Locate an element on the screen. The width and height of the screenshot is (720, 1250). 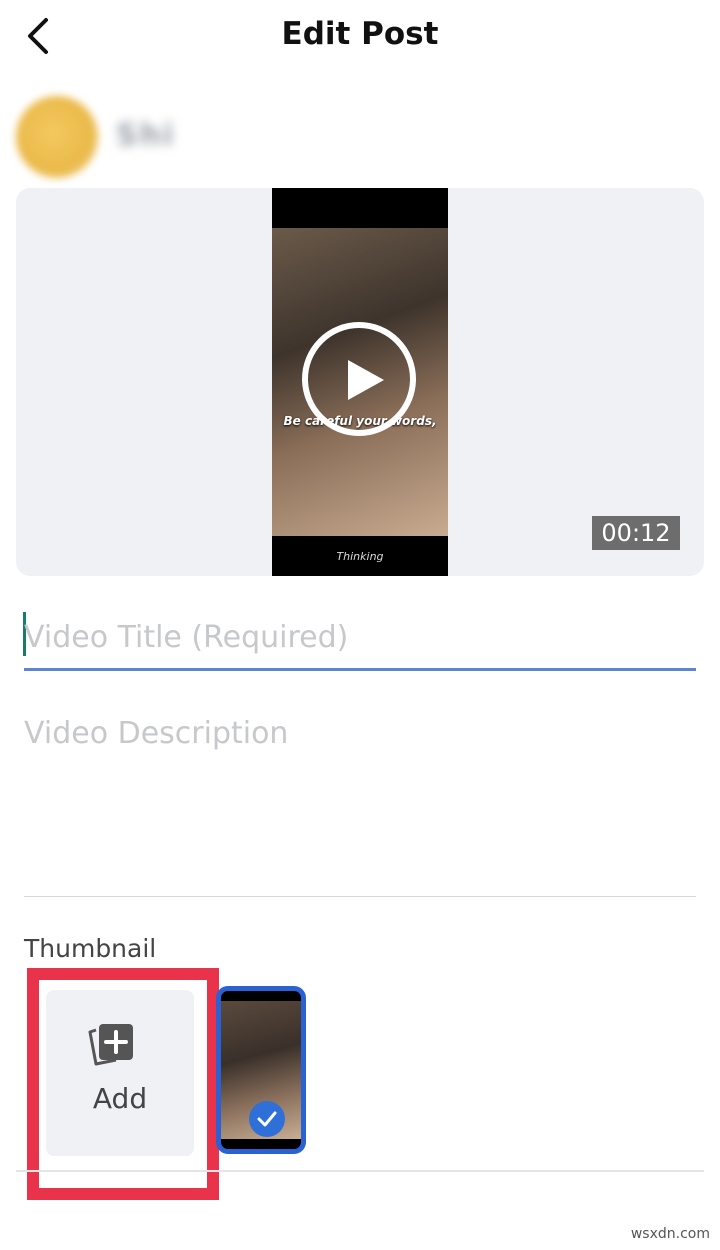
username: Shi is located at coordinates (146, 135).